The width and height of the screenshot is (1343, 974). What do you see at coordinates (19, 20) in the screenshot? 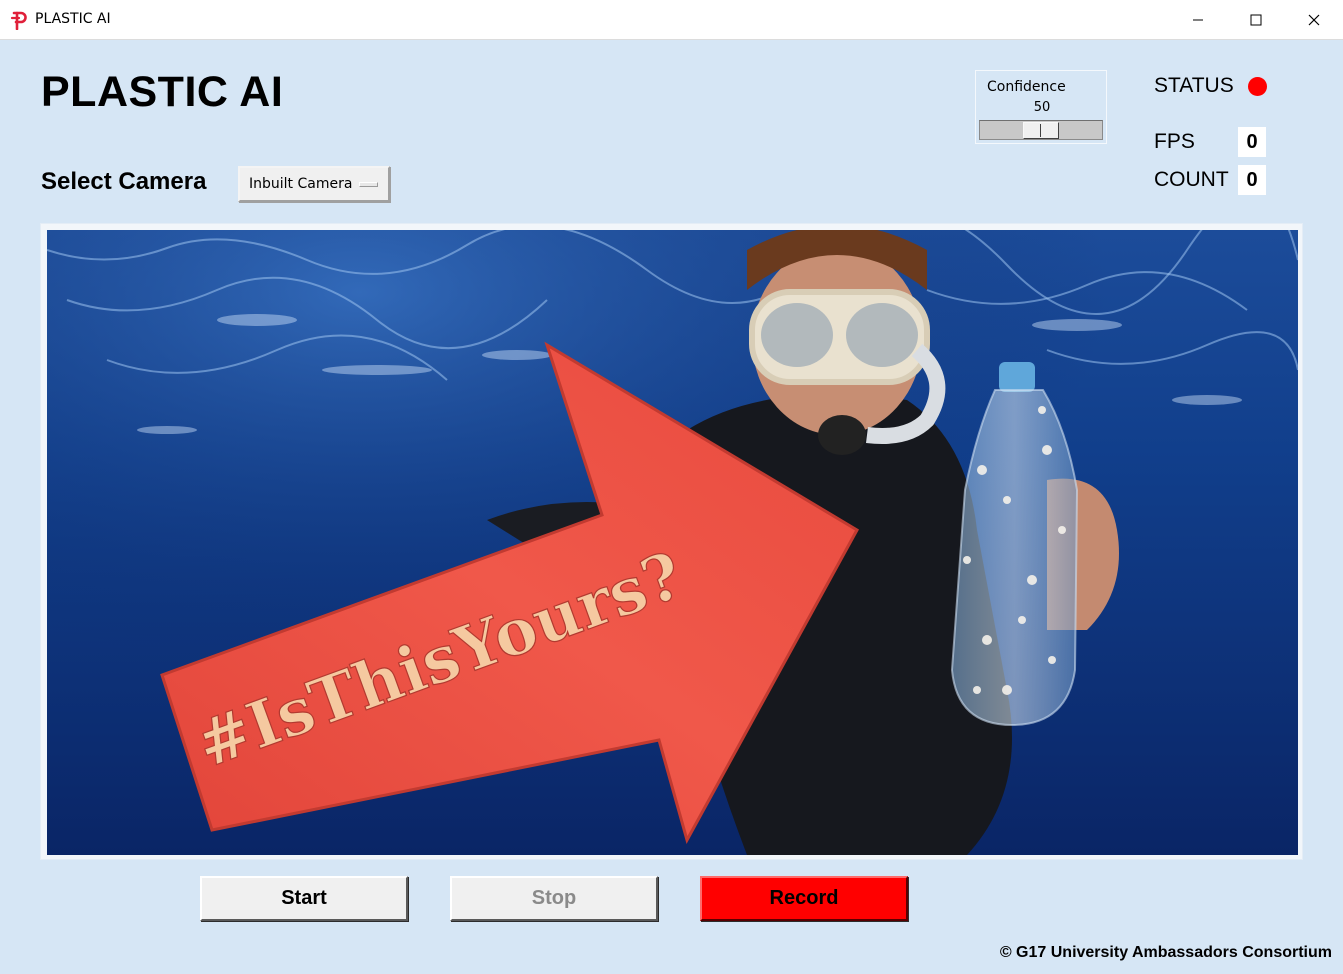
I see `plastic-ai-logo-icon` at bounding box center [19, 20].